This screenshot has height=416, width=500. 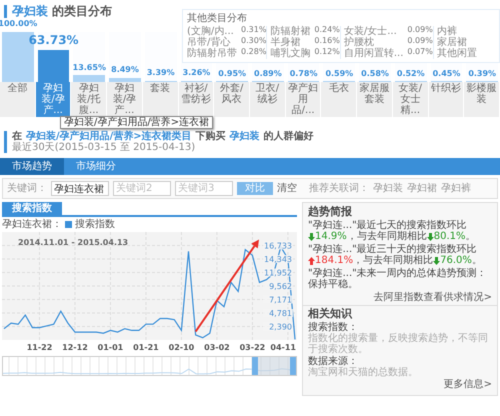 What do you see at coordinates (125, 70) in the screenshot?
I see `share-value: 8.49%` at bounding box center [125, 70].